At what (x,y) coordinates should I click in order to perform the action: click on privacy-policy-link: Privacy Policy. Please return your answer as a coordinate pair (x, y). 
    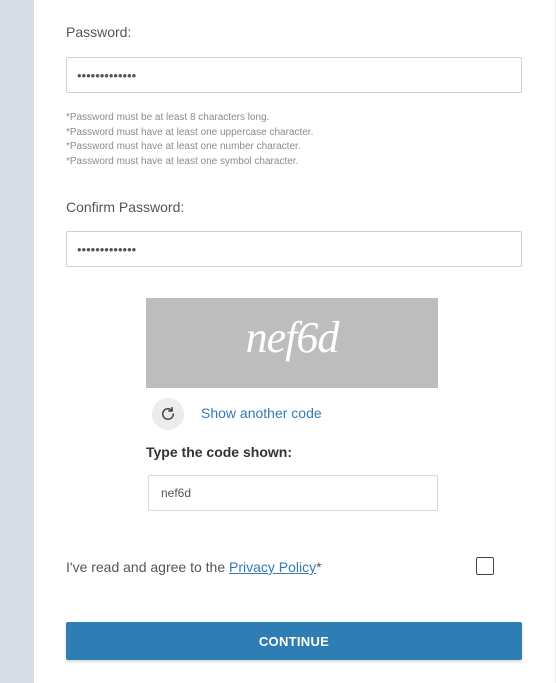
    Looking at the image, I should click on (272, 567).